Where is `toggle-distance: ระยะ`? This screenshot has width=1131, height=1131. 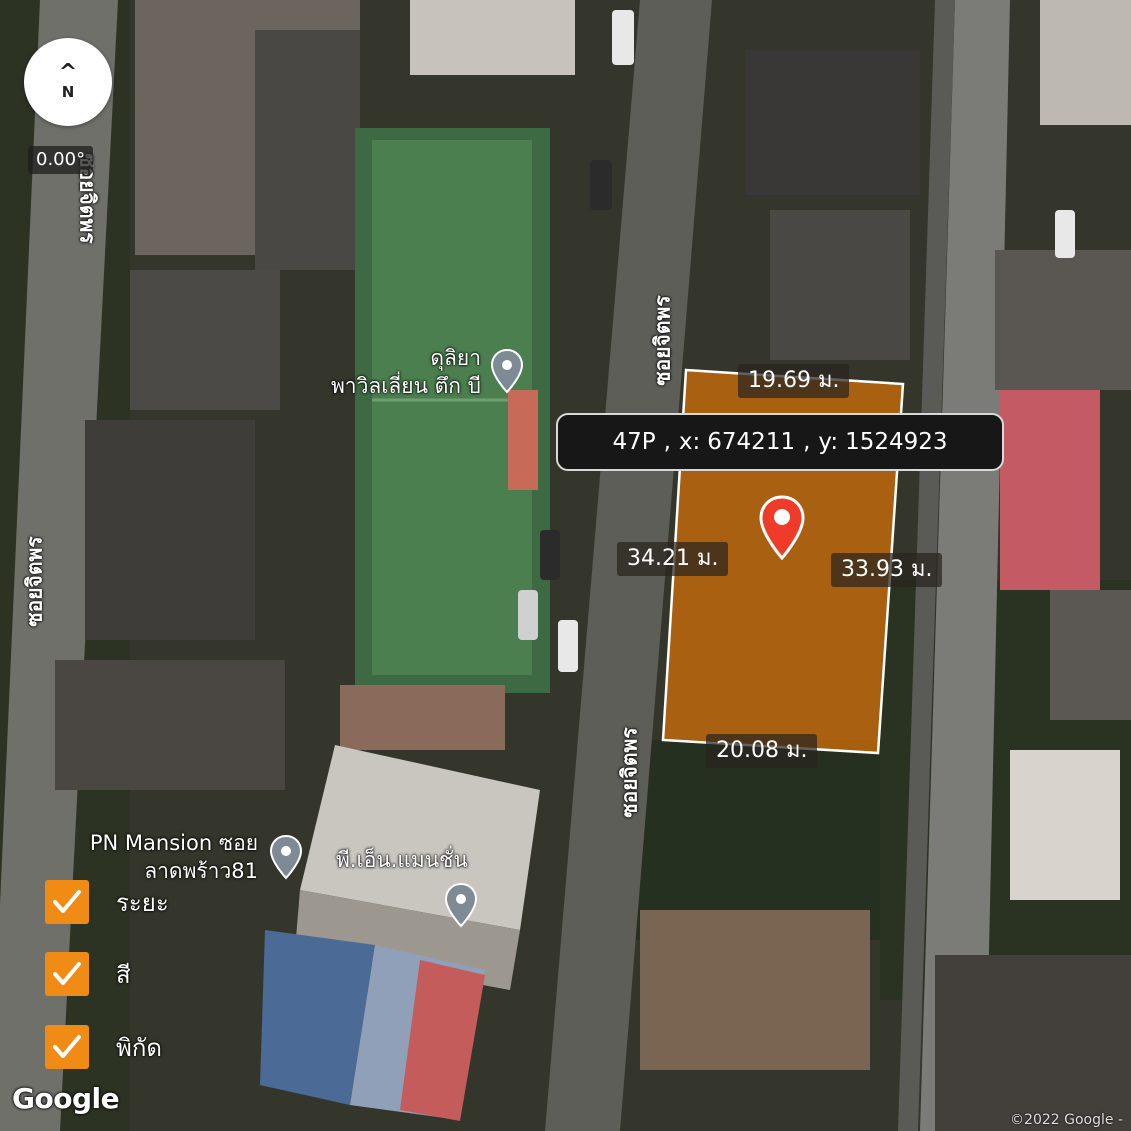
toggle-distance: ระยะ is located at coordinates (107, 902).